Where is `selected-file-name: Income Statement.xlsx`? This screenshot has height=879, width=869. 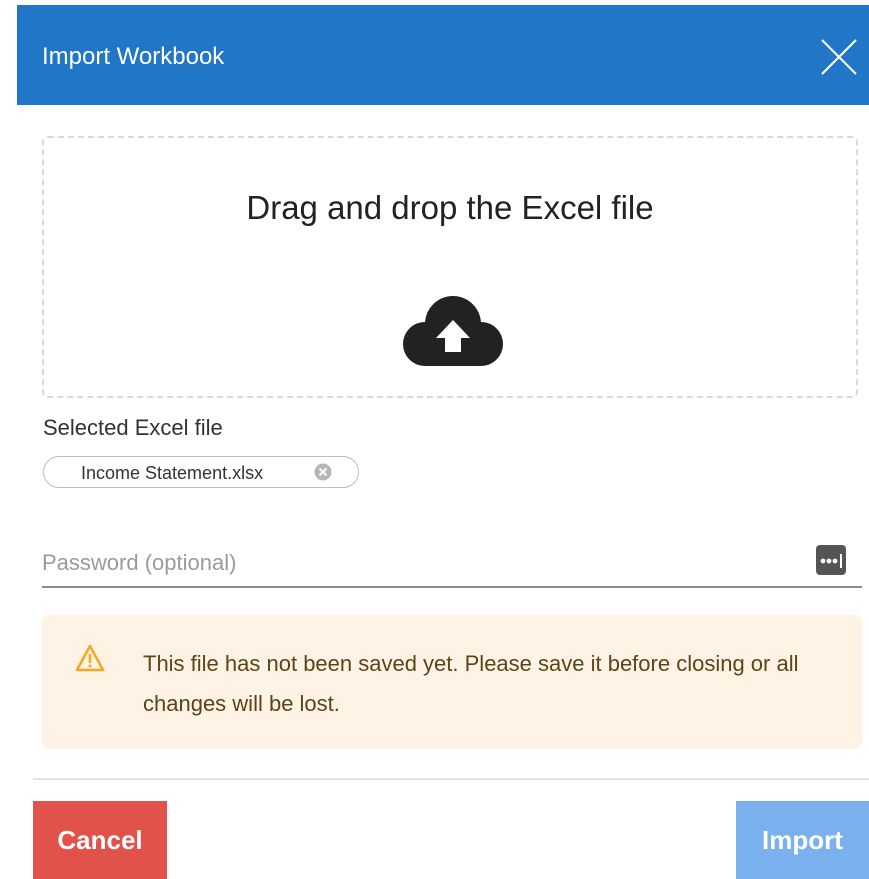 selected-file-name: Income Statement.xlsx is located at coordinates (172, 473).